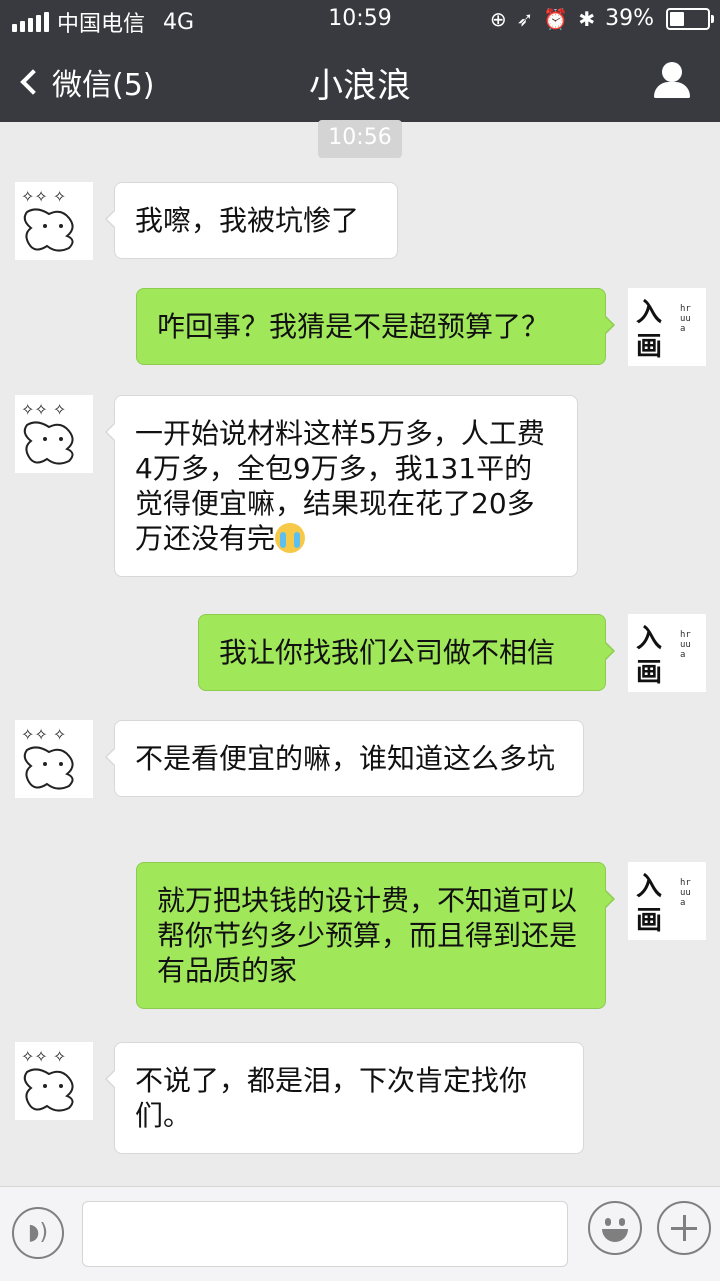  I want to click on location-icon: ➶, so click(525, 18).